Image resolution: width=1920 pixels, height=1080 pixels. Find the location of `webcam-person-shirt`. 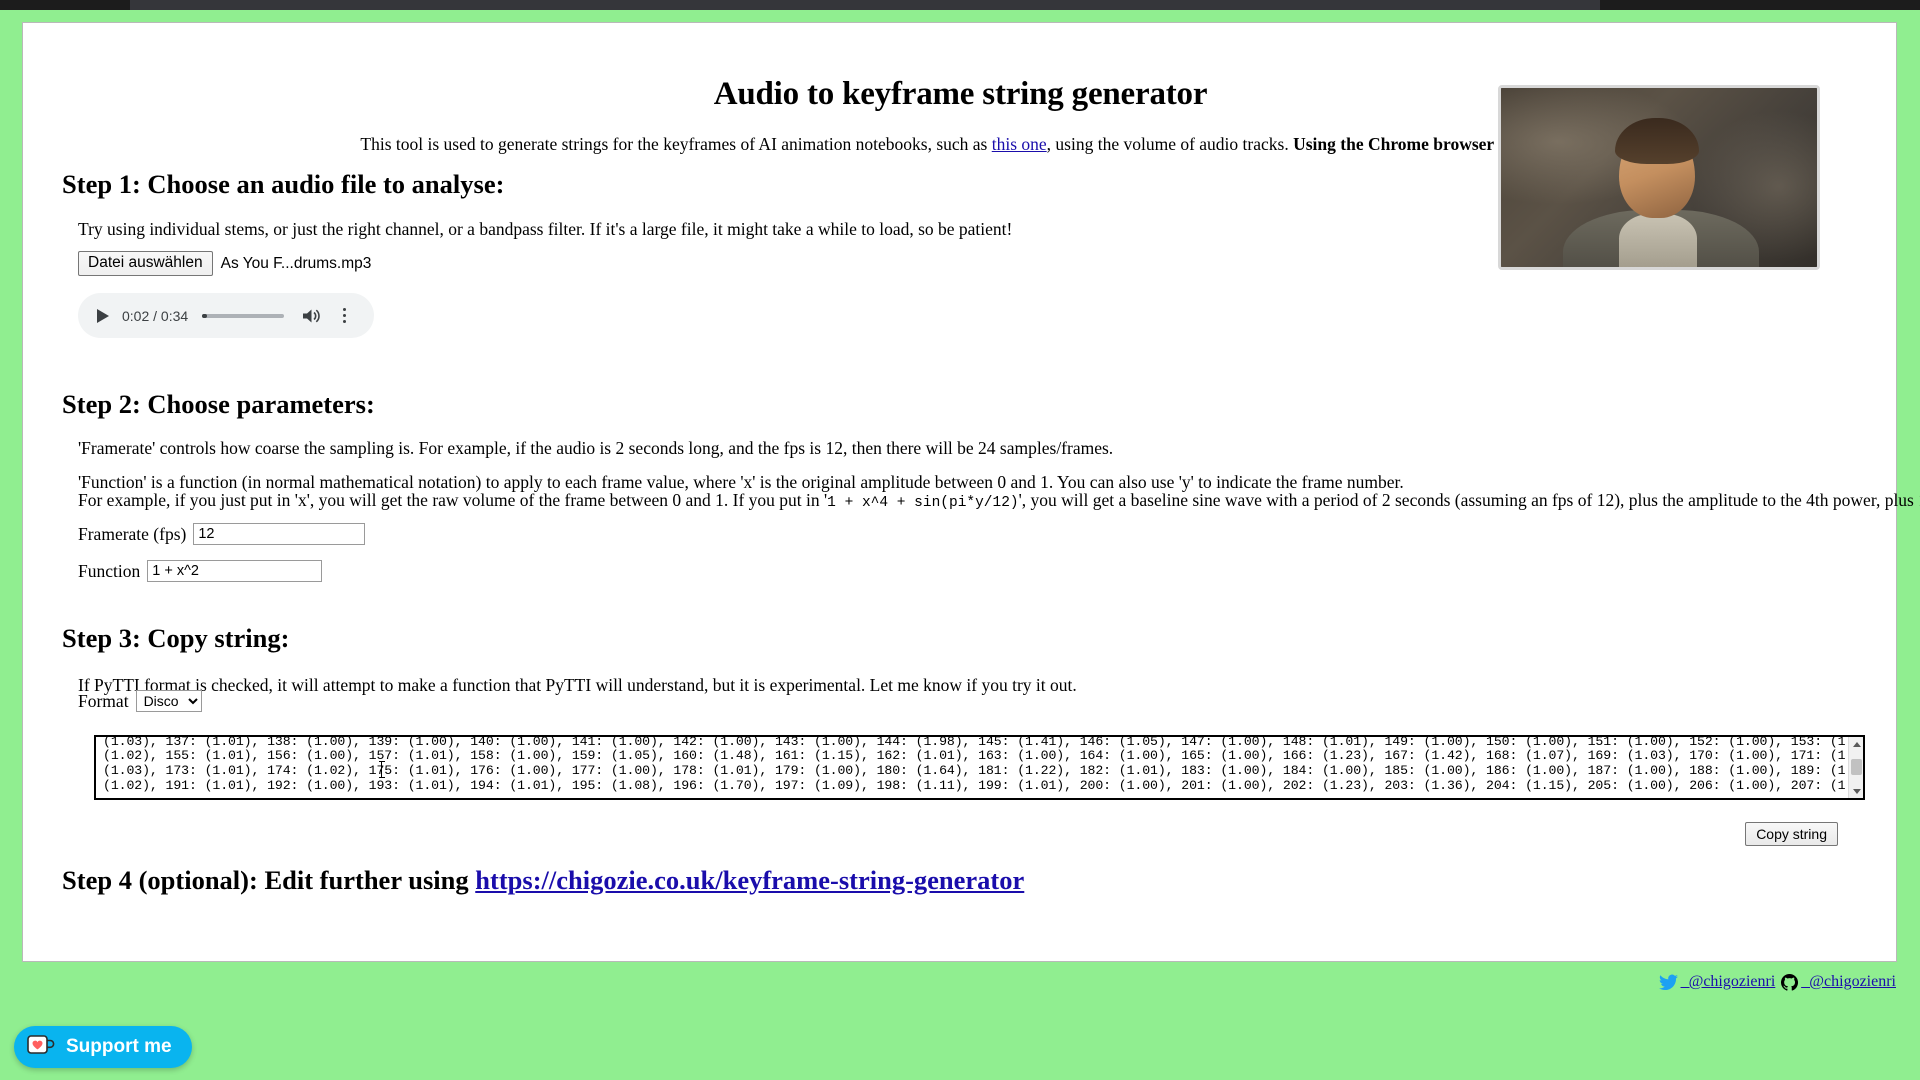

webcam-person-shirt is located at coordinates (1658, 240).